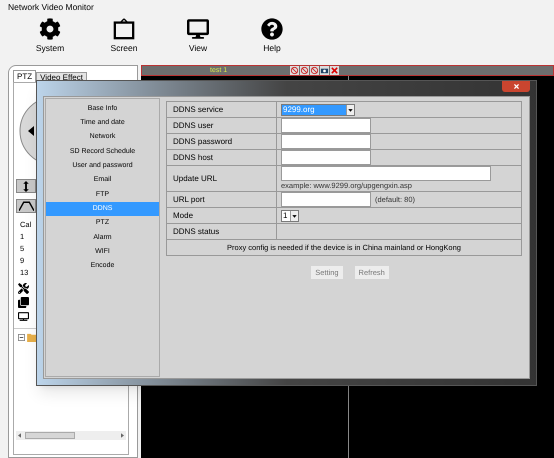  Describe the element at coordinates (222, 125) in the screenshot. I see `field-label: DDNS user` at that location.